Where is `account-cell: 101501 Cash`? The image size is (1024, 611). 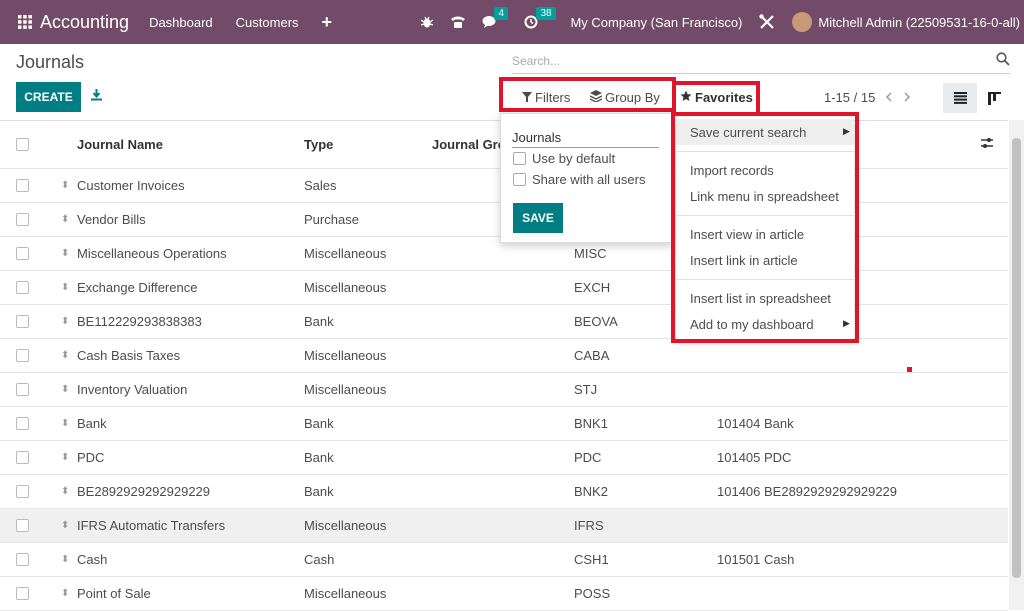
account-cell: 101501 Cash is located at coordinates (756, 559).